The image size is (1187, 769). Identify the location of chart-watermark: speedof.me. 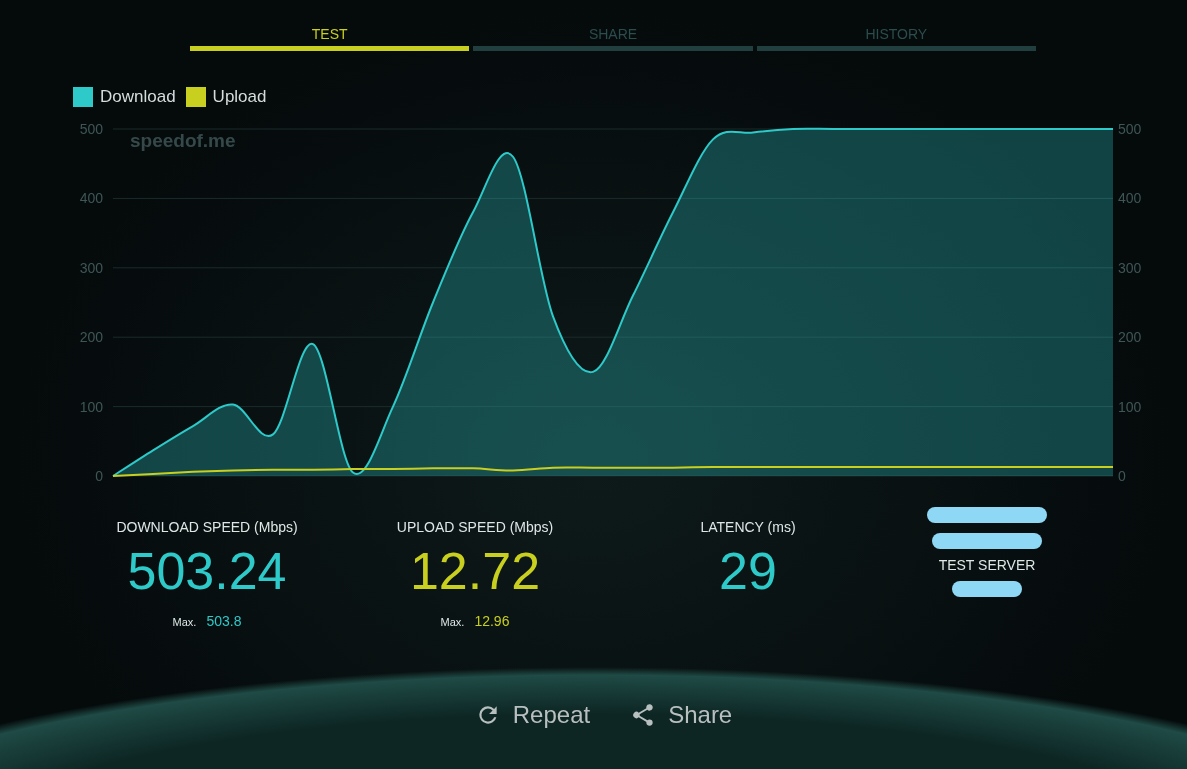
(183, 140).